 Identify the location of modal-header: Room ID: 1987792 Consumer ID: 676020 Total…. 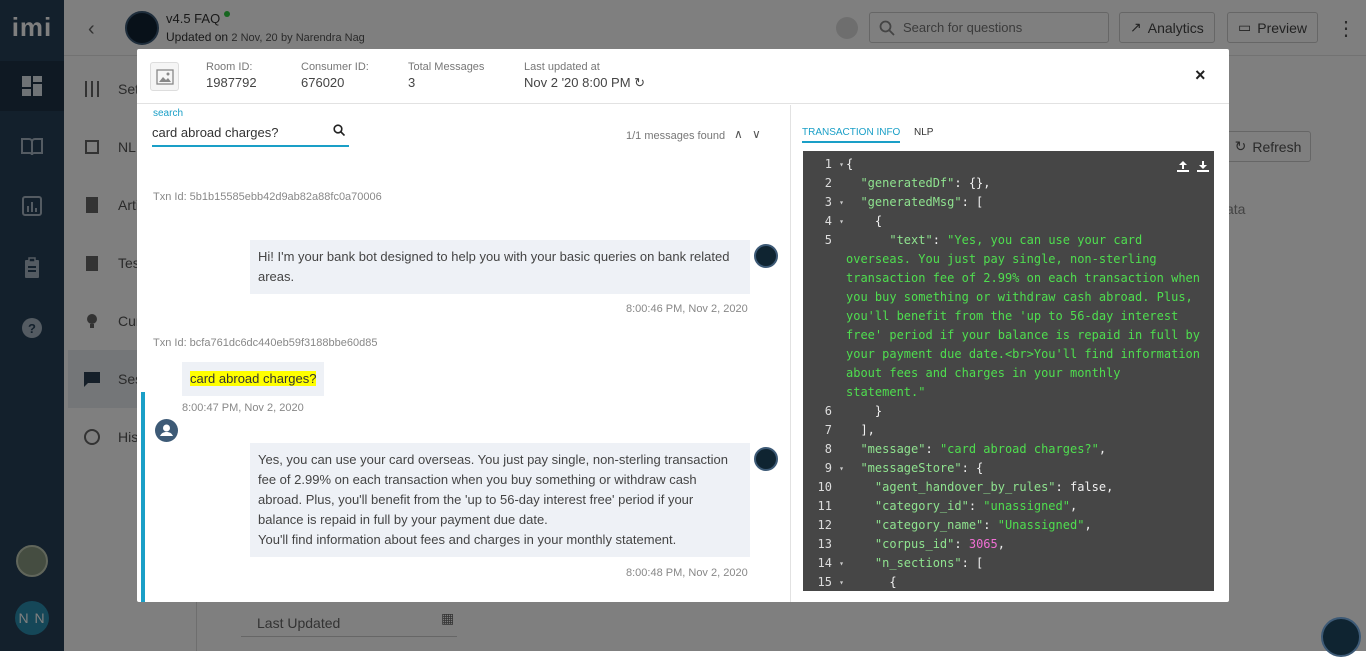
(683, 76).